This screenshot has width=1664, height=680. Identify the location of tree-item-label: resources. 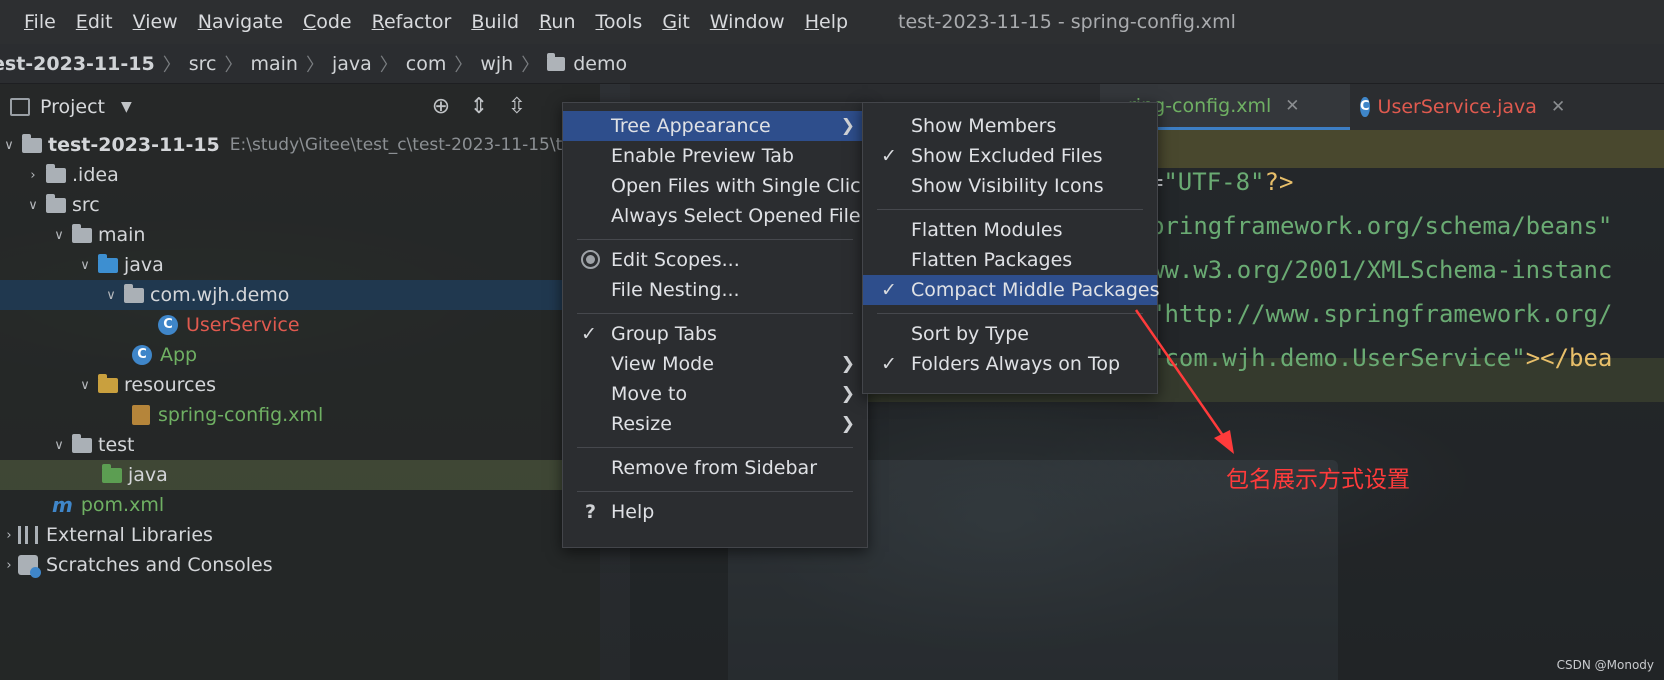
(170, 385).